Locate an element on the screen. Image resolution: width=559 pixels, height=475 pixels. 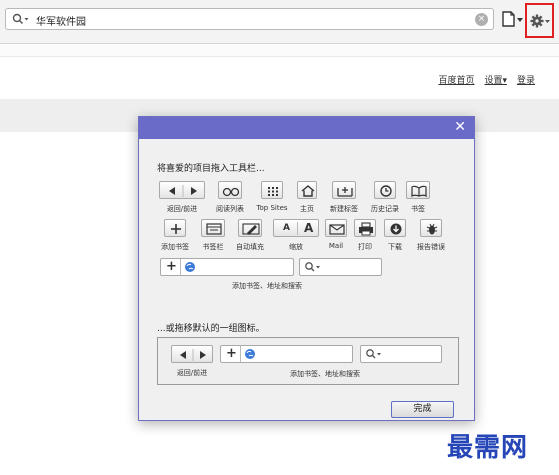
mail-button is located at coordinates (336, 228).